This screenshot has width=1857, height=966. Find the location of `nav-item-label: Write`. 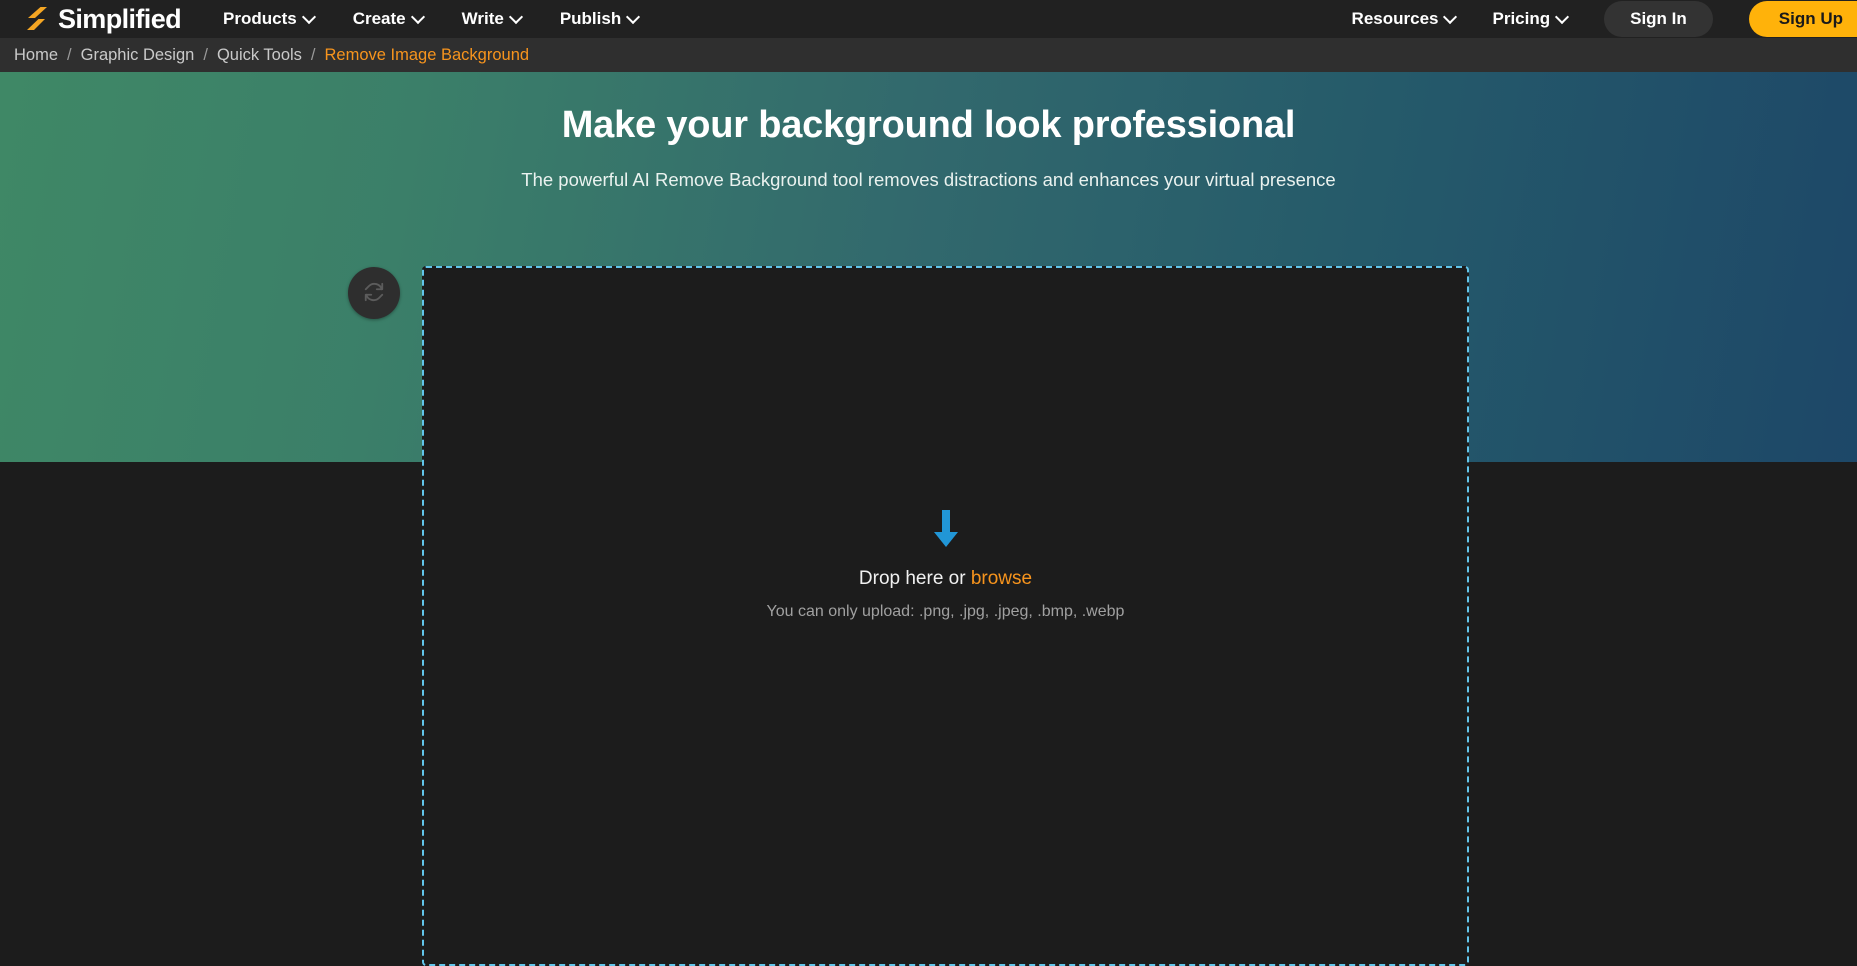

nav-item-label: Write is located at coordinates (482, 18).